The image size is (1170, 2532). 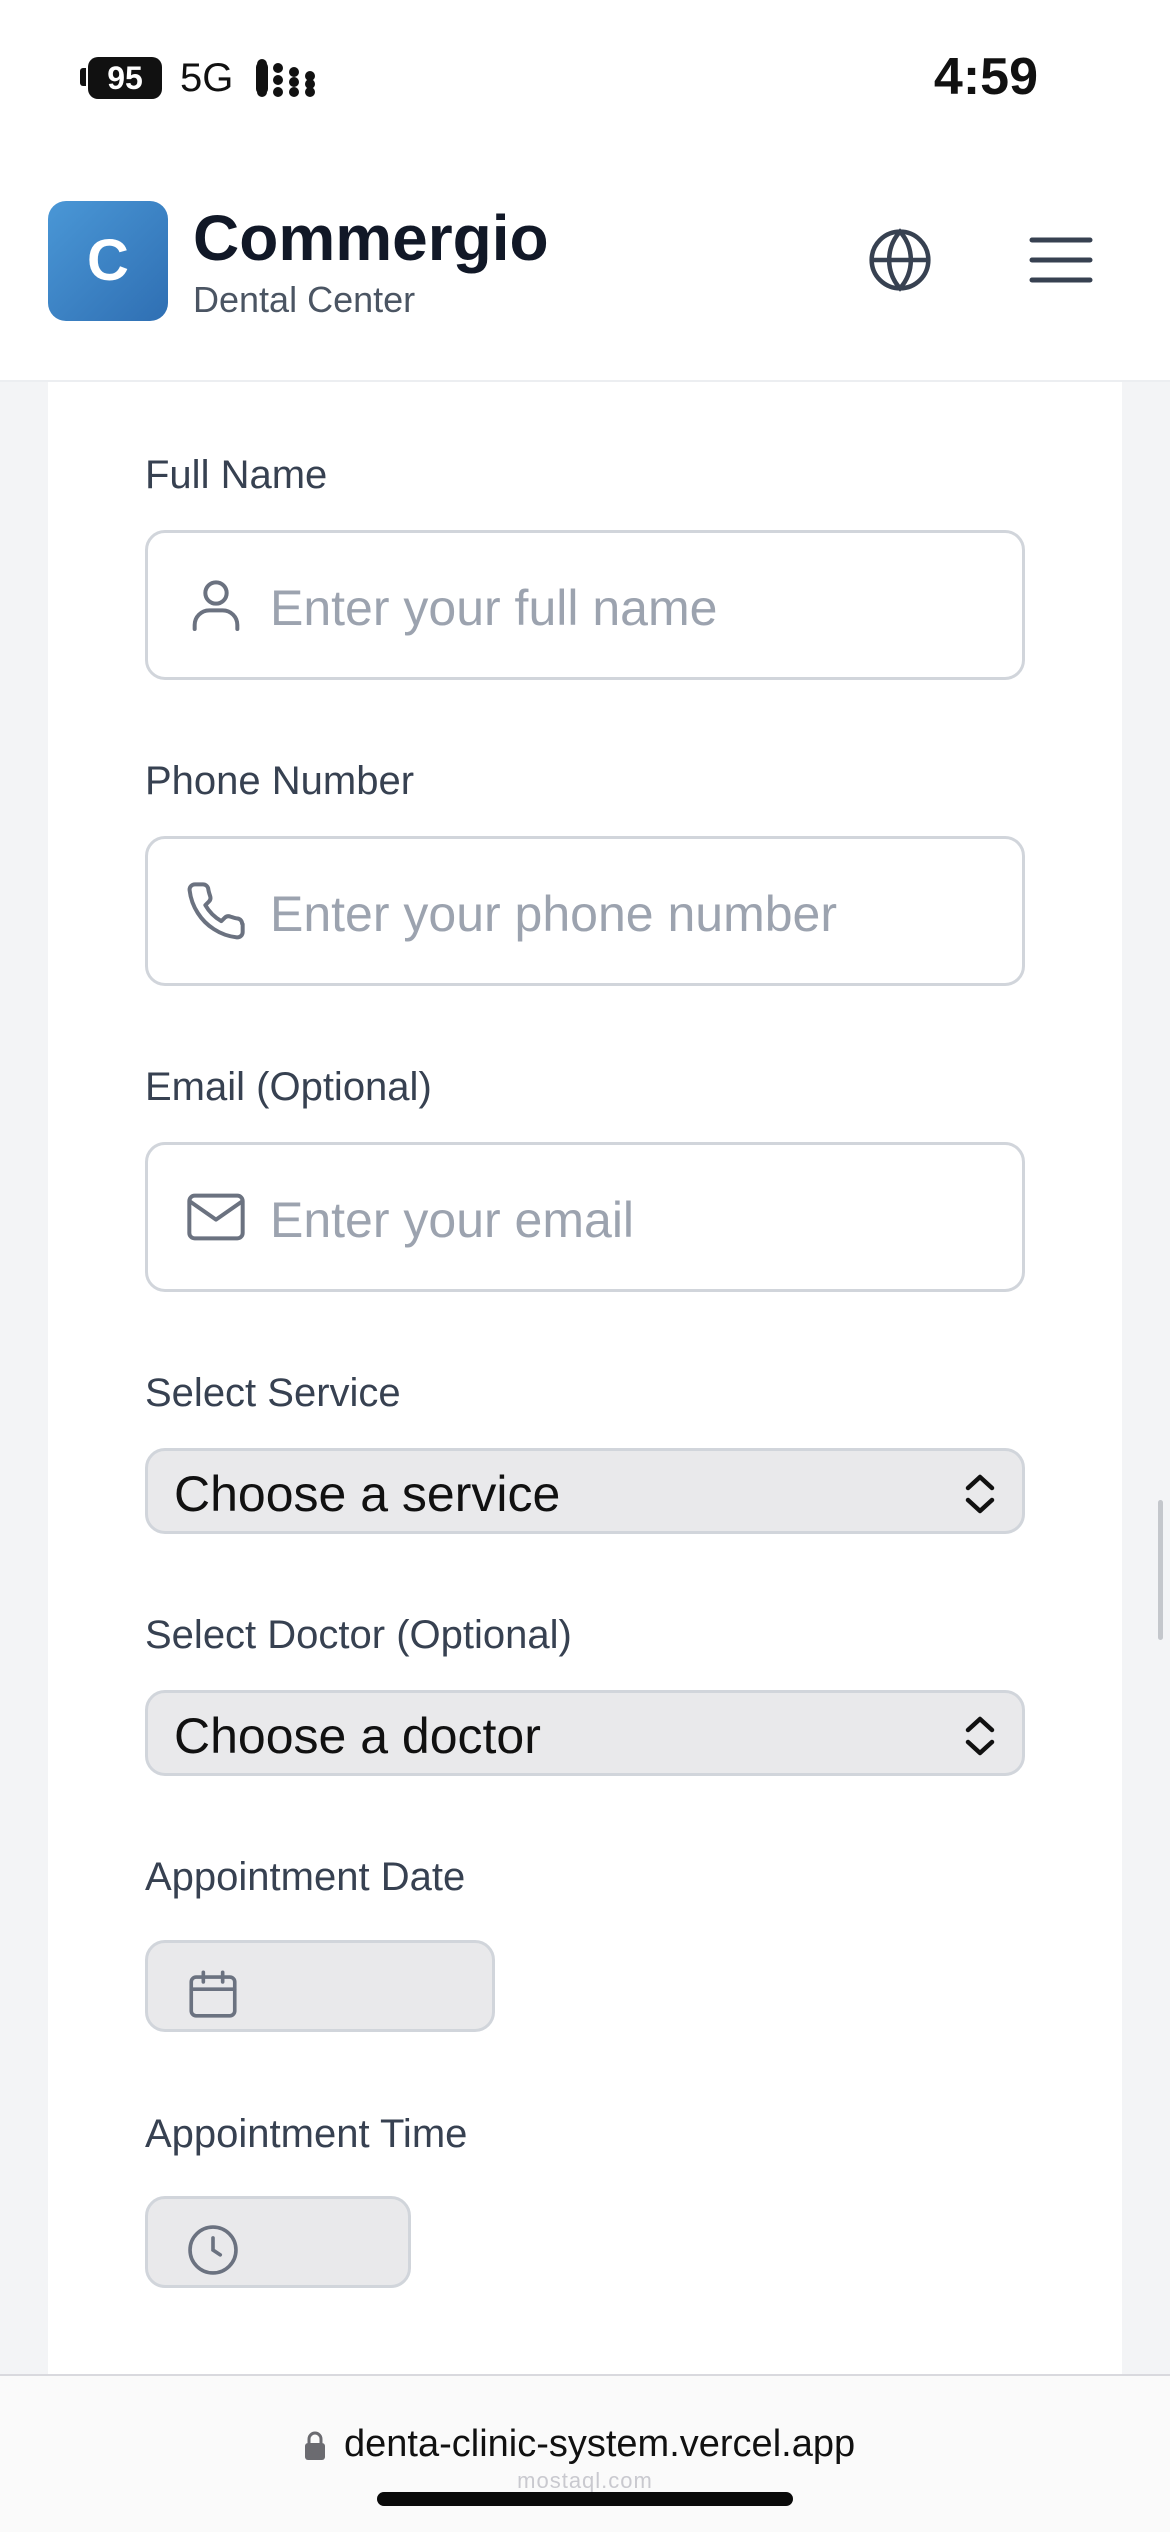 What do you see at coordinates (585, 1491) in the screenshot?
I see `service-select: Choose a service` at bounding box center [585, 1491].